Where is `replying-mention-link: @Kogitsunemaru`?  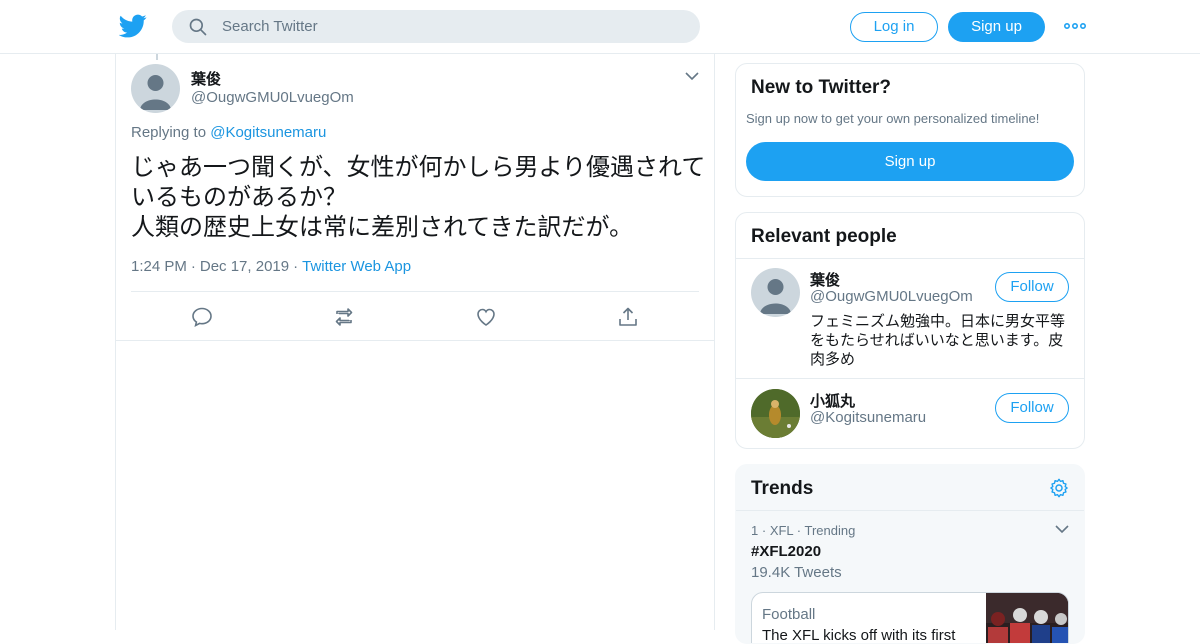
replying-mention-link: @Kogitsunemaru is located at coordinates (268, 132).